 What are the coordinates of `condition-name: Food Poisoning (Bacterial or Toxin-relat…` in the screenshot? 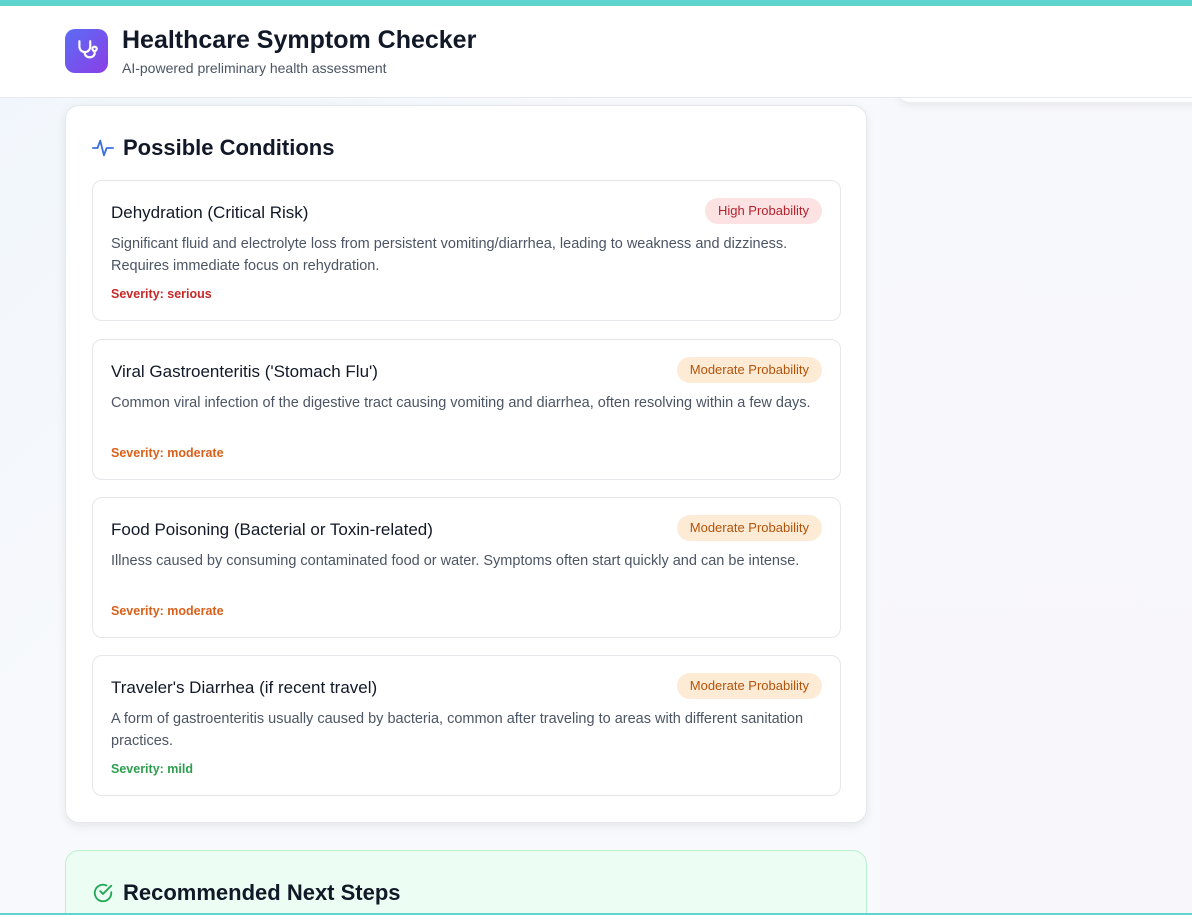 It's located at (272, 529).